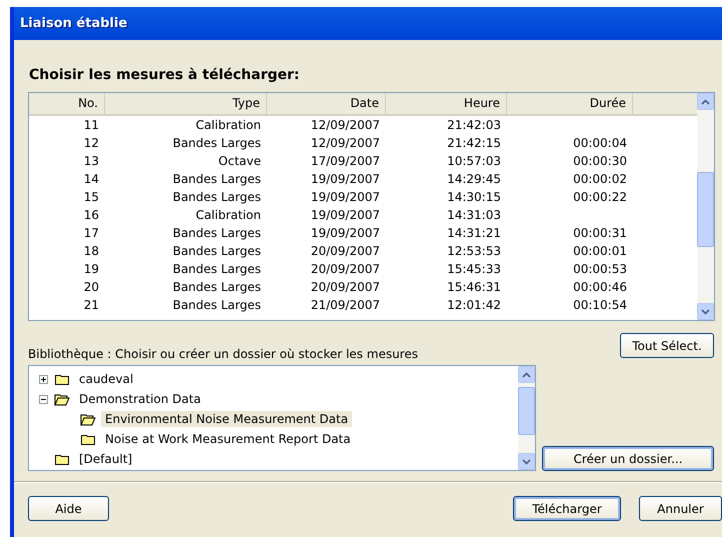 The image size is (722, 537). Describe the element at coordinates (474, 125) in the screenshot. I see `table-cell-text: 21:42:03` at that location.